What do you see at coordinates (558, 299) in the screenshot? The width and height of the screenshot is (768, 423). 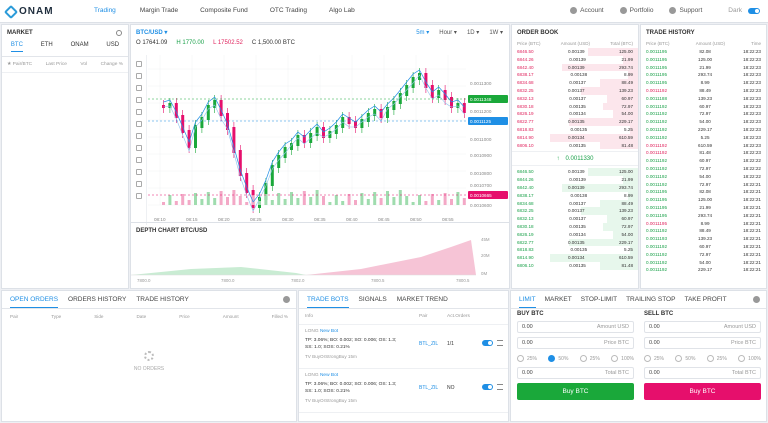 I see `tab-market: MARKET` at bounding box center [558, 299].